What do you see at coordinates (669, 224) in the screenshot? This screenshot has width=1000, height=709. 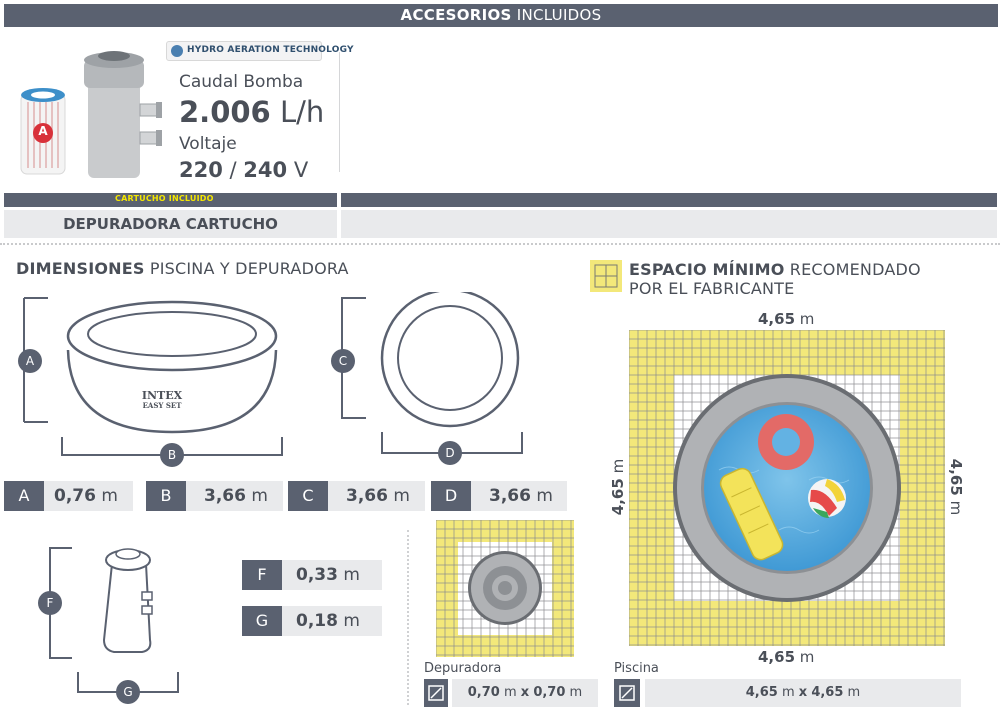 I see `filter-row-right` at bounding box center [669, 224].